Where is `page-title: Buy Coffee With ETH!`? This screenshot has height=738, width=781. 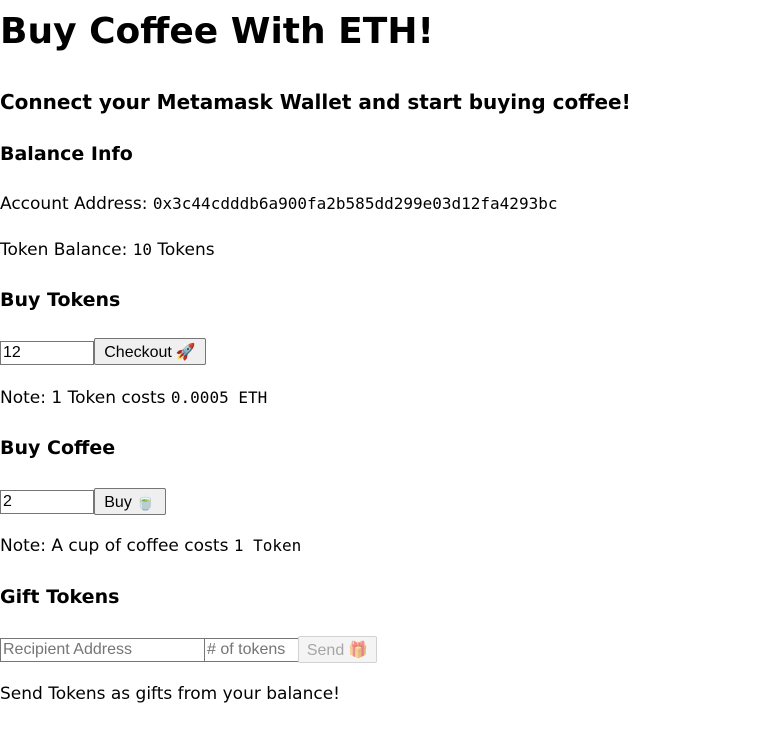
page-title: Buy Coffee With ETH! is located at coordinates (217, 31).